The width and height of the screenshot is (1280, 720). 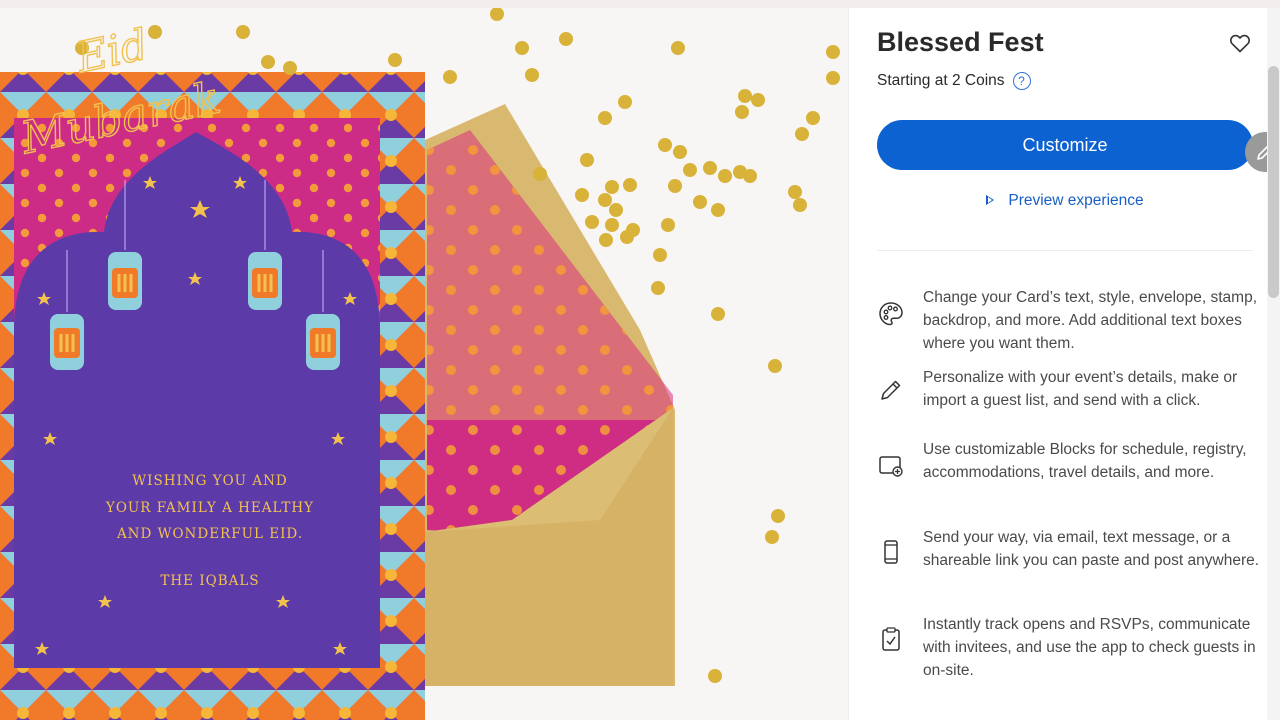 I want to click on price-row: Starting at 2 Coins ?, so click(x=954, y=81).